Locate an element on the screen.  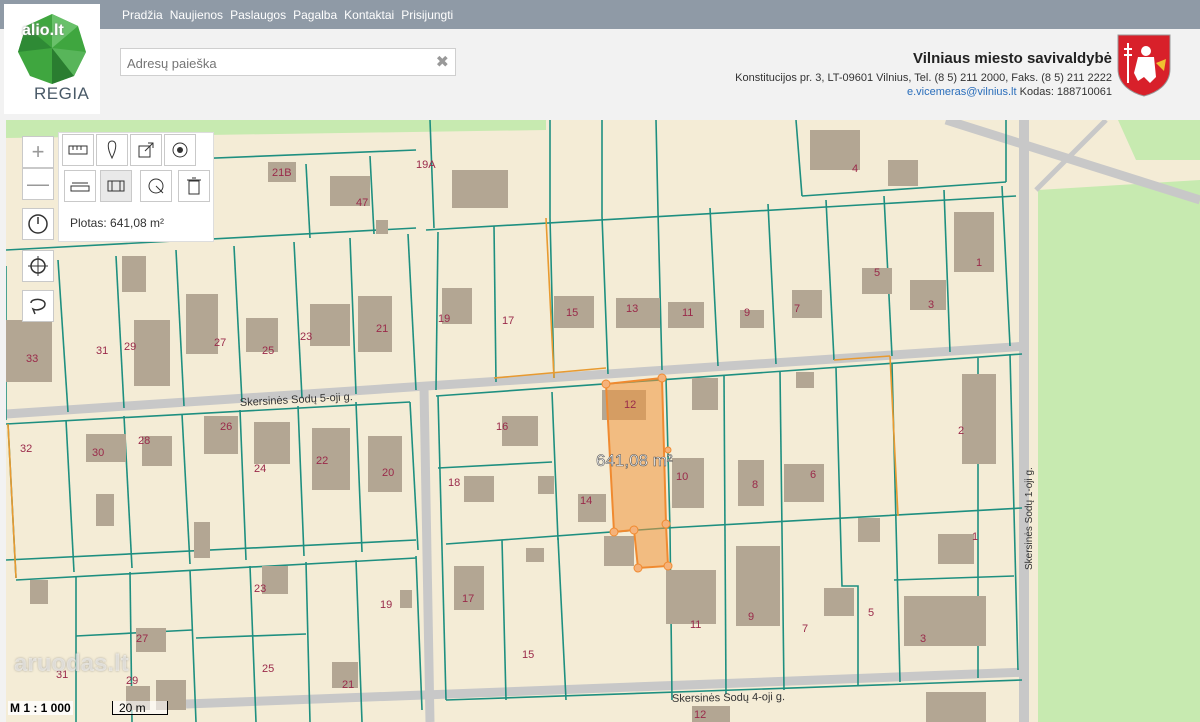
parcel-label: 14 is located at coordinates (586, 501).